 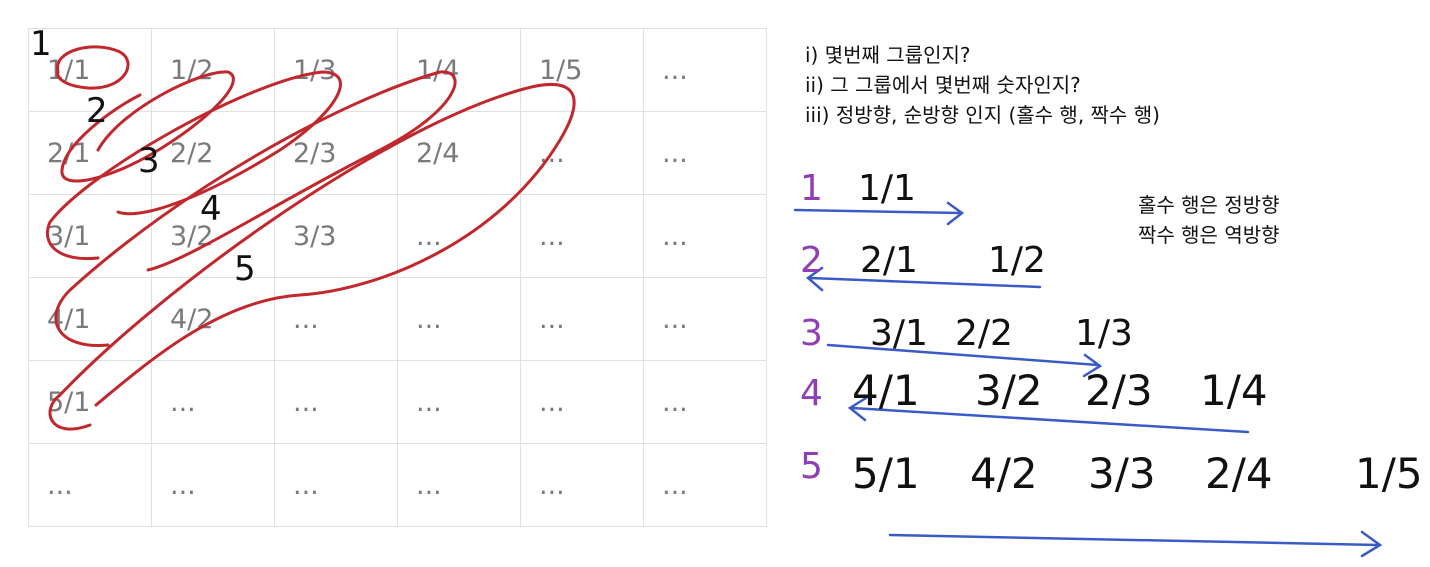 What do you see at coordinates (1389, 473) in the screenshot?
I see `group-item: 1/5` at bounding box center [1389, 473].